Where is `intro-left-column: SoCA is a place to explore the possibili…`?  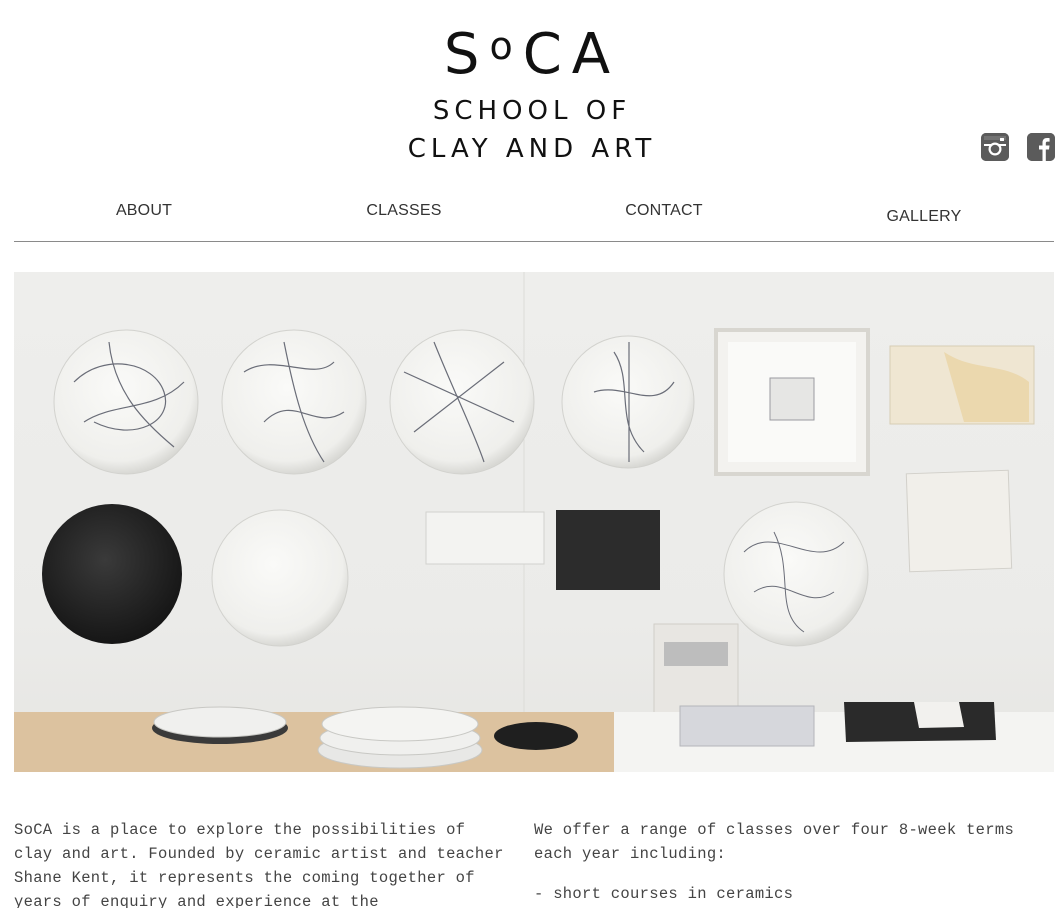 intro-left-column: SoCA is a place to explore the possibili… is located at coordinates (260, 863).